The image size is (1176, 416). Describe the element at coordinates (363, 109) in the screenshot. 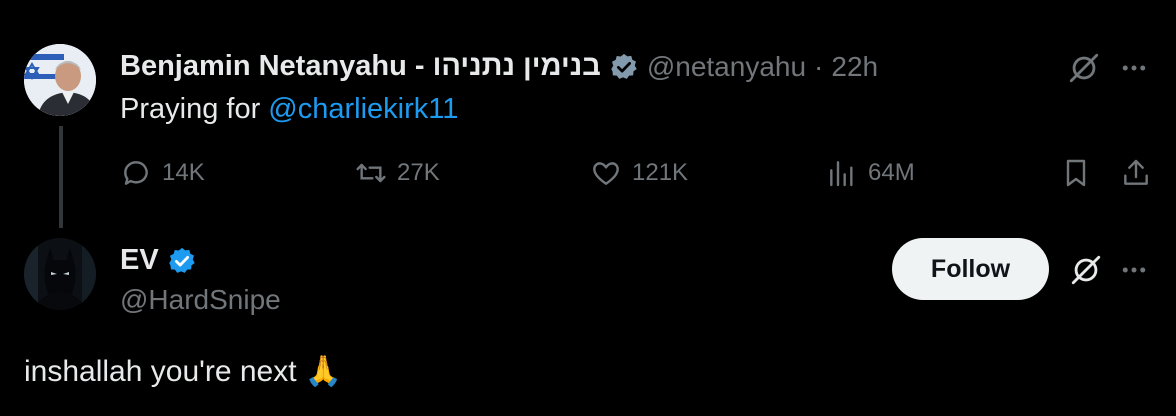

I see `mention-link: @charliekirk11` at that location.